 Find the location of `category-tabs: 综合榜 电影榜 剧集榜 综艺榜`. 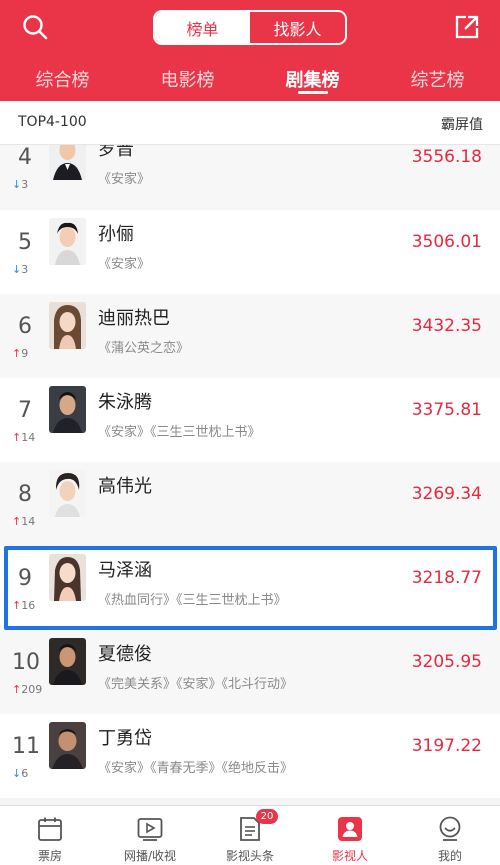

category-tabs: 综合榜 电影榜 剧集榜 综艺榜 is located at coordinates (250, 79).